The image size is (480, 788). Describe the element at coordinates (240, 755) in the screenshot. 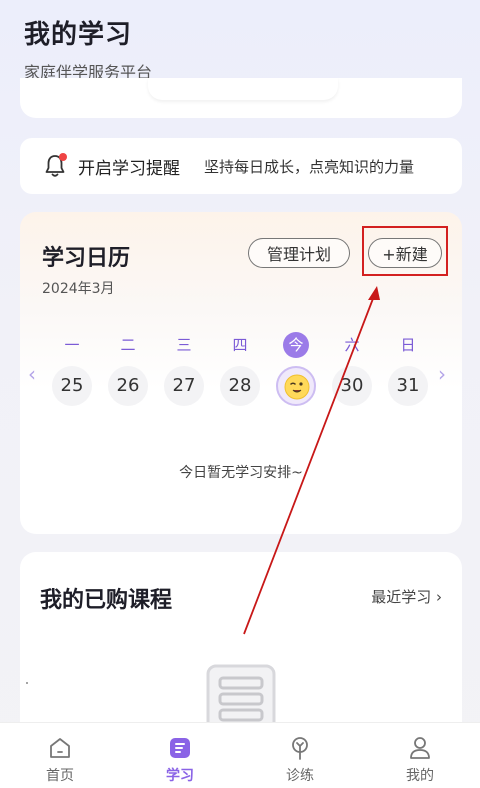

I see `bottom-nav: 首页 学习 诊练 我的` at that location.